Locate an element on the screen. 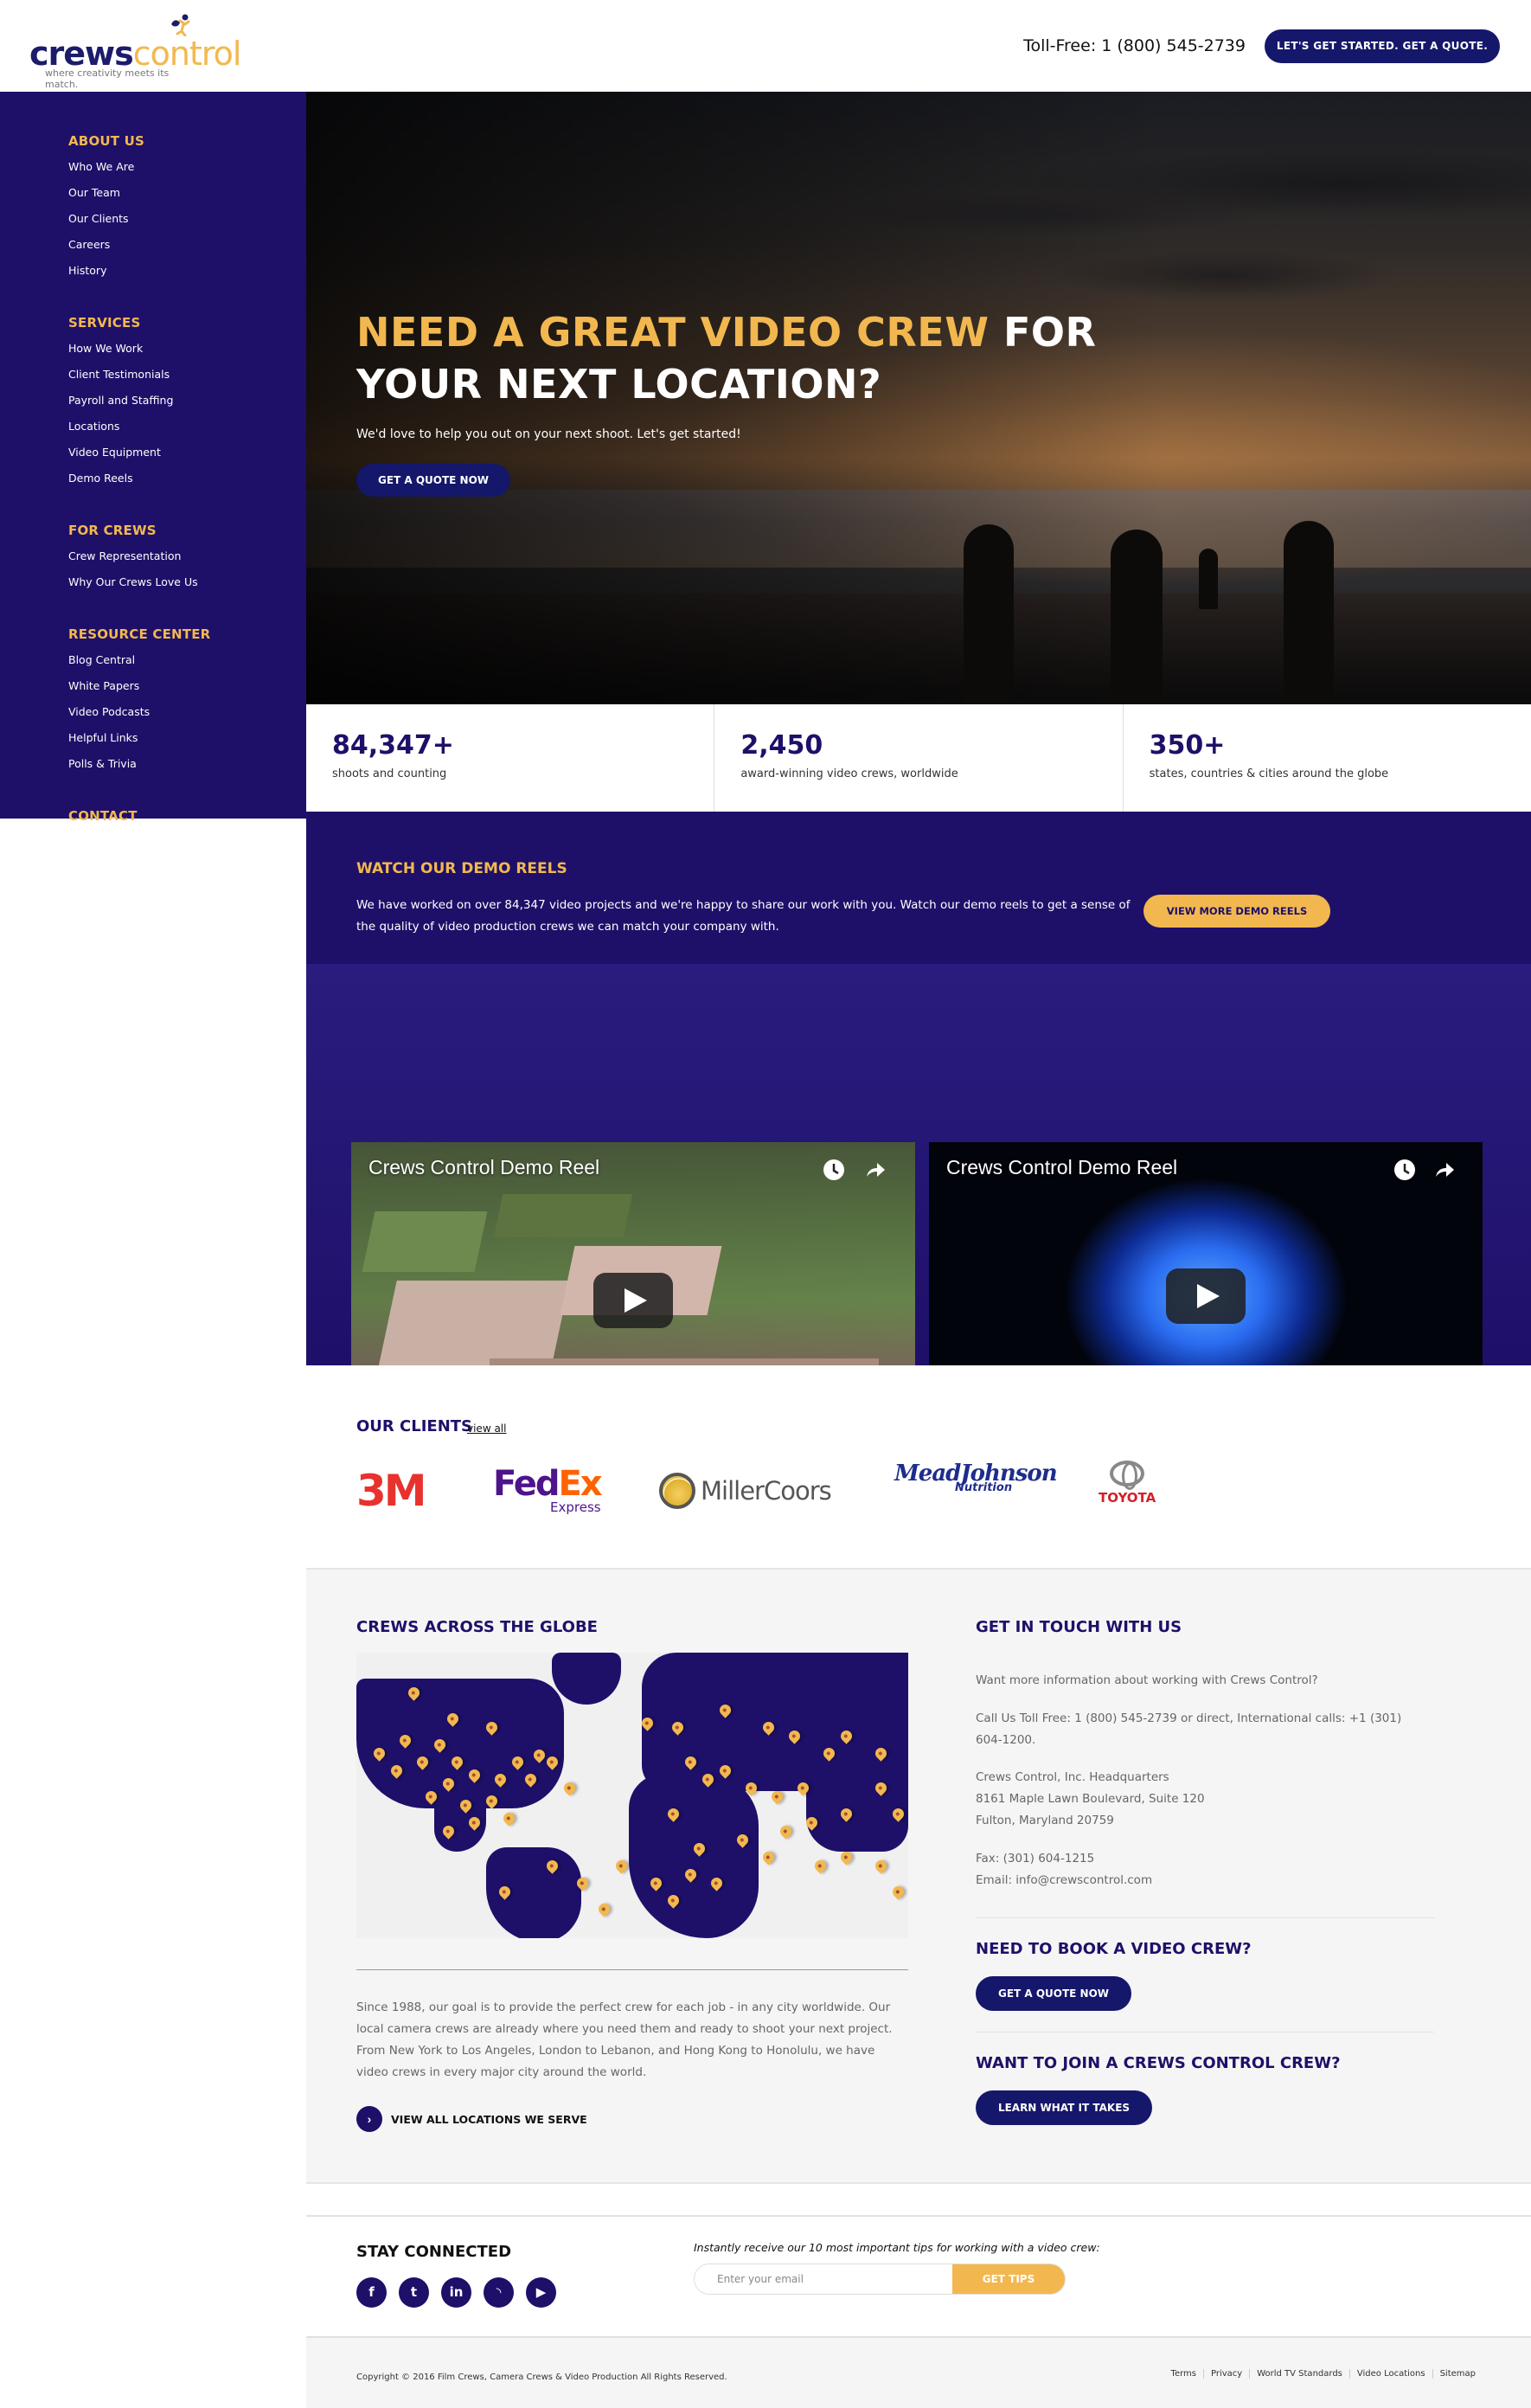 The height and width of the screenshot is (2408, 1531). hero-get-quote-button: GET A QUOTE NOW is located at coordinates (433, 480).